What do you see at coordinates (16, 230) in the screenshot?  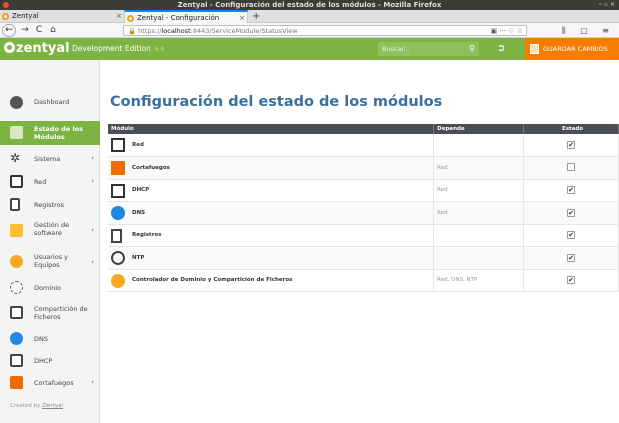 I see `software-icon` at bounding box center [16, 230].